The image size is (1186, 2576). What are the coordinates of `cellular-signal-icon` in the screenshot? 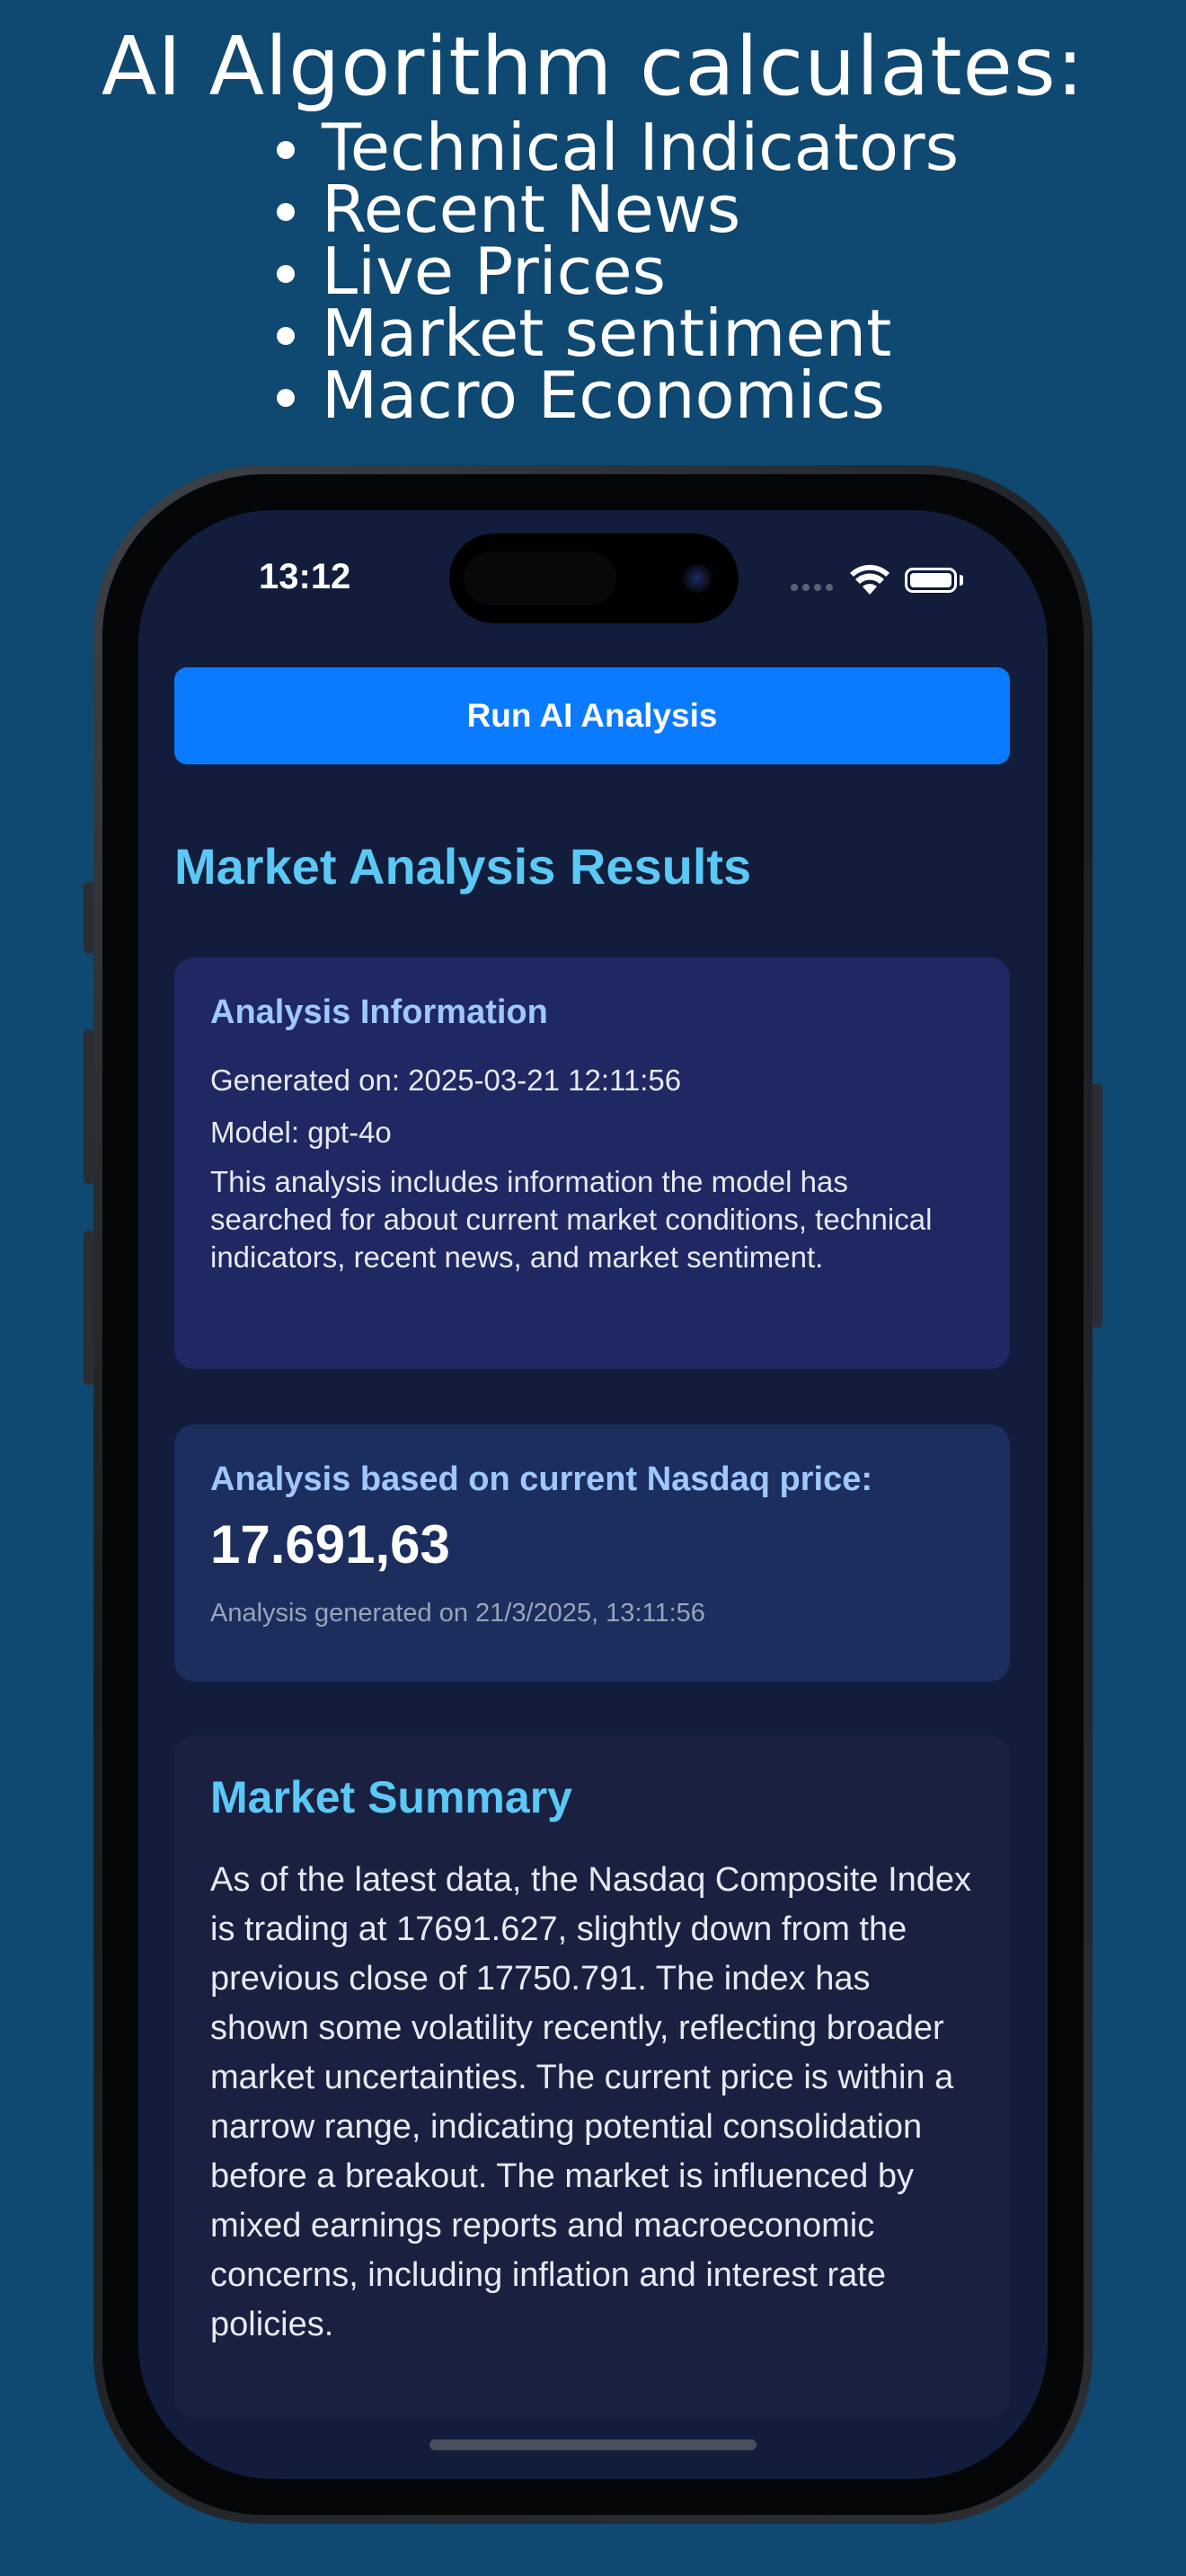 It's located at (813, 585).